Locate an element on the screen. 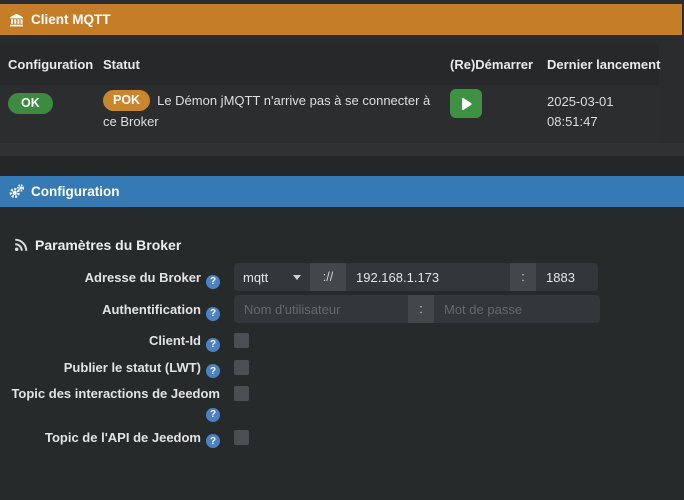 The image size is (684, 500). address-label-col: Adresse du Broker? is located at coordinates (110, 276).